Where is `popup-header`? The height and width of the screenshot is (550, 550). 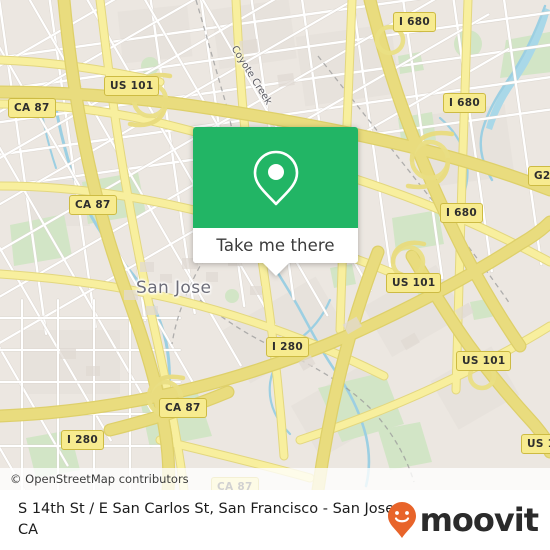
popup-header is located at coordinates (275, 177).